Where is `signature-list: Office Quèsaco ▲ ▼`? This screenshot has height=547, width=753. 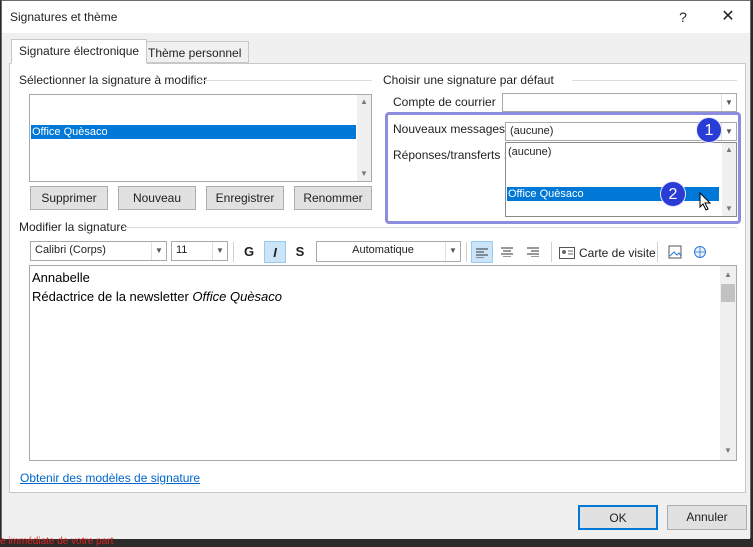 signature-list: Office Quèsaco ▲ ▼ is located at coordinates (200, 138).